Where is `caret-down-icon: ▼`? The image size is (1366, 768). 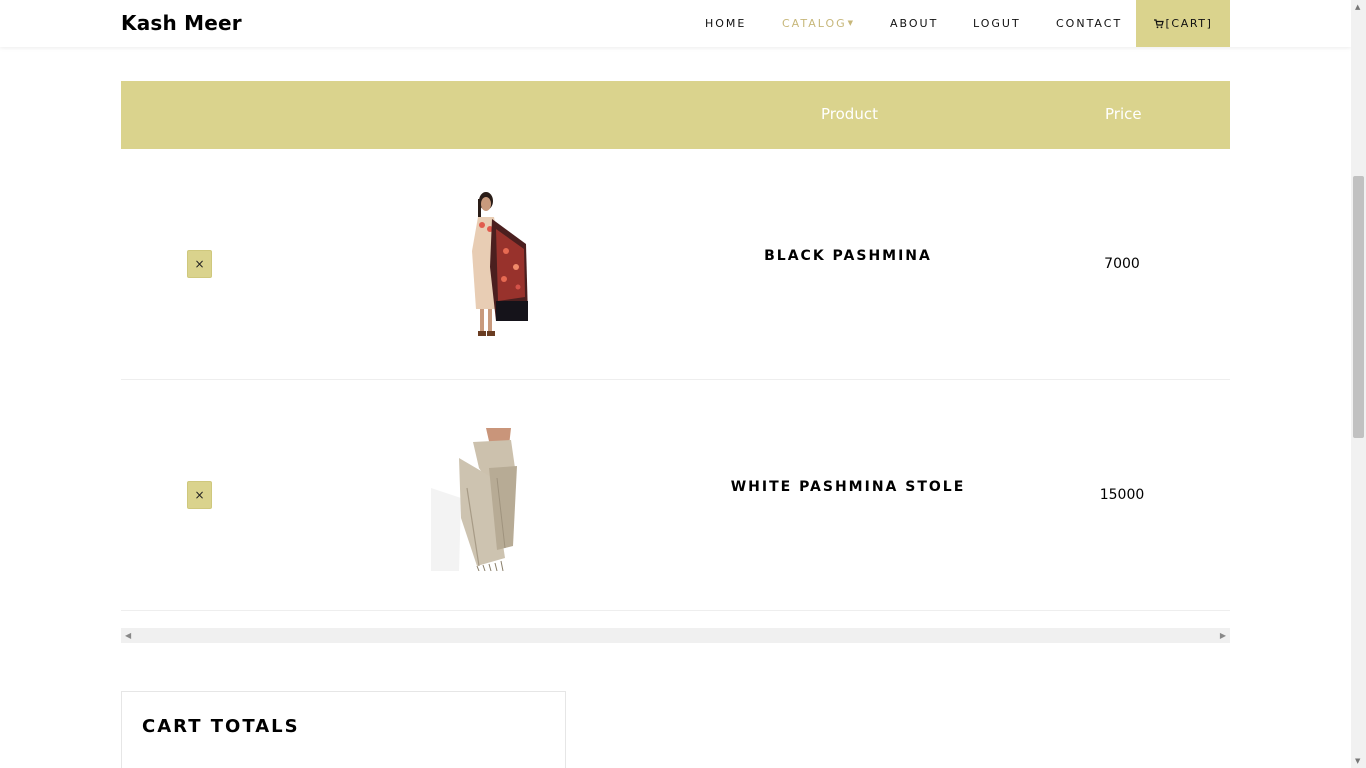 caret-down-icon: ▼ is located at coordinates (850, 23).